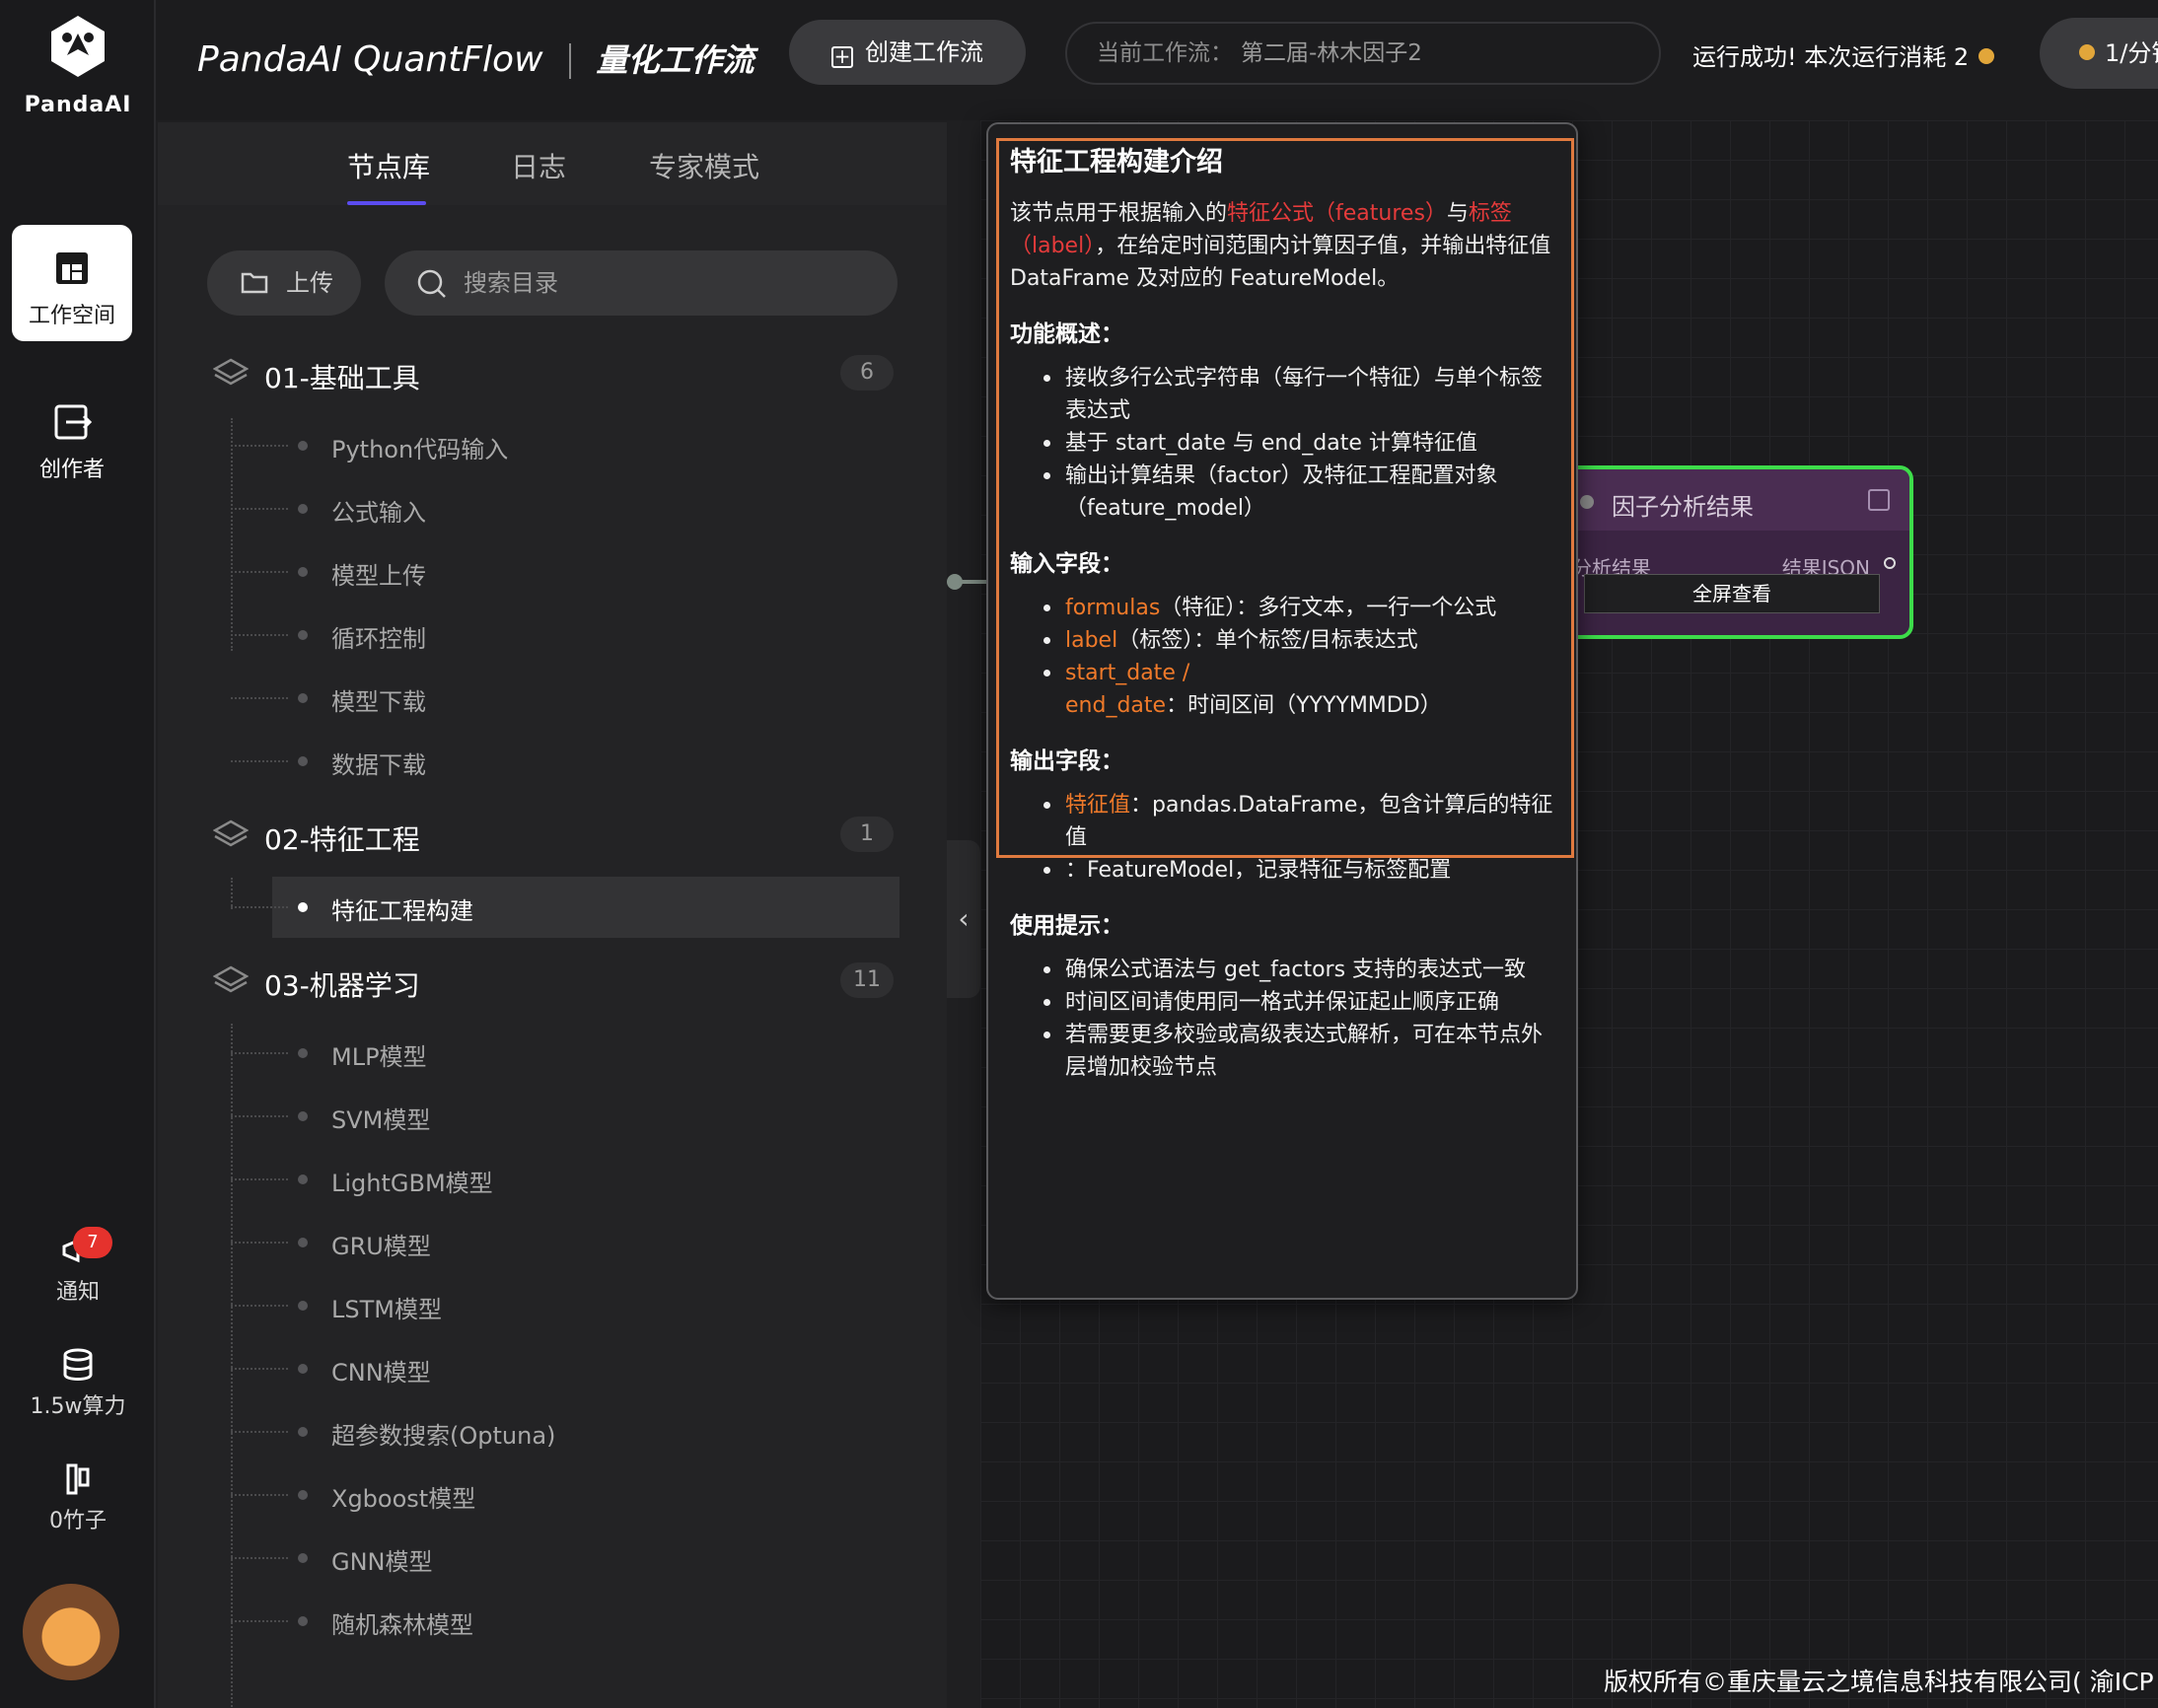  I want to click on list-item: 时间区间请使用同一格式并保证起止顺序正确, so click(1302, 1002).